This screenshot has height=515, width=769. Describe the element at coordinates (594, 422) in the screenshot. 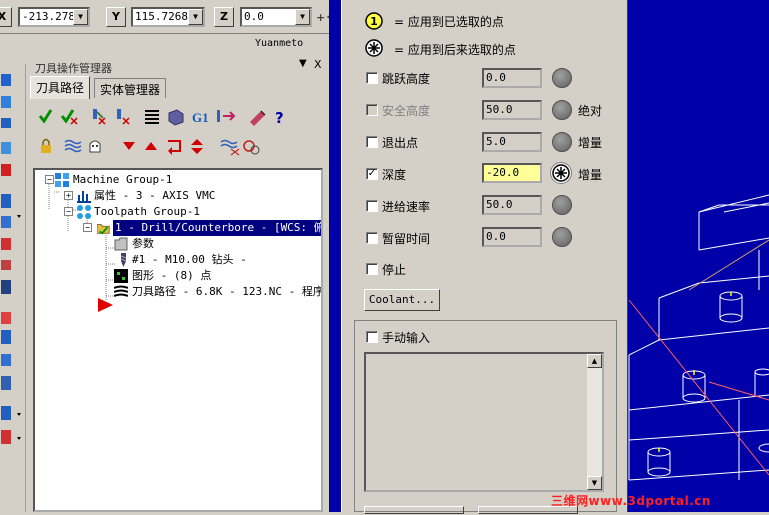

I see `scrollbar: ▲ ▼` at that location.